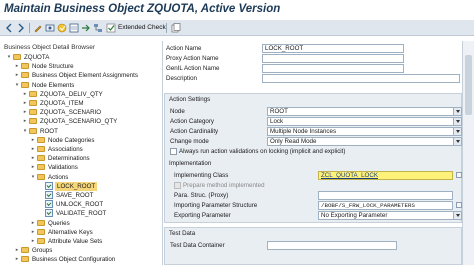 The image size is (474, 265). I want to click on extended-check-button: Extended Check, so click(142, 27).